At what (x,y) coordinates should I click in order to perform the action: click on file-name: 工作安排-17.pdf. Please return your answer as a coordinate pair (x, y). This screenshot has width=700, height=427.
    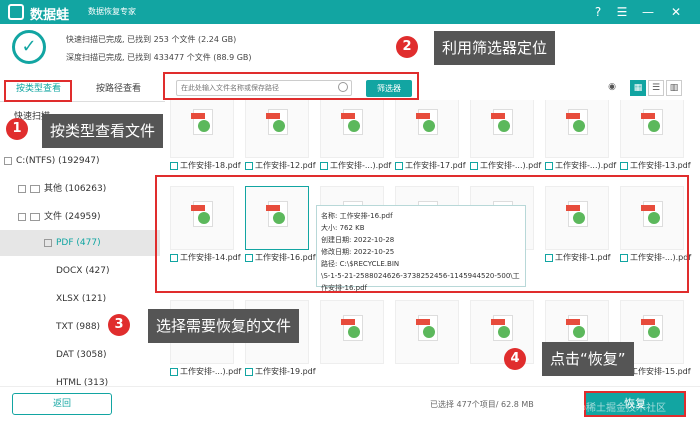
    Looking at the image, I should click on (435, 165).